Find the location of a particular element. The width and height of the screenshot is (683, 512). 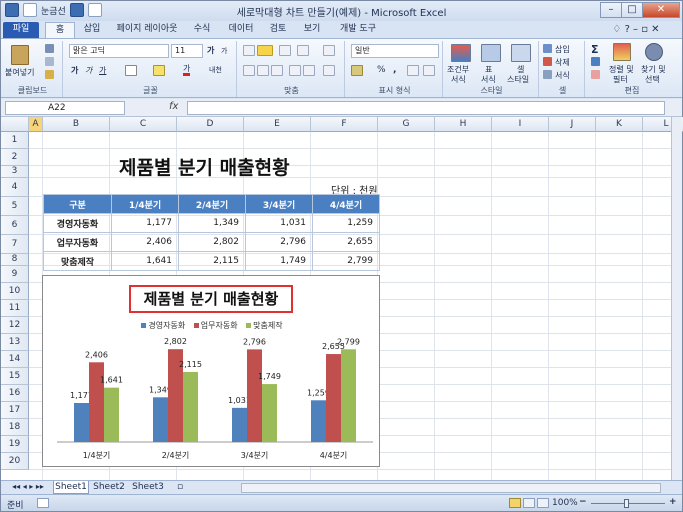

decrease-decimal-icon is located at coordinates (429, 70).